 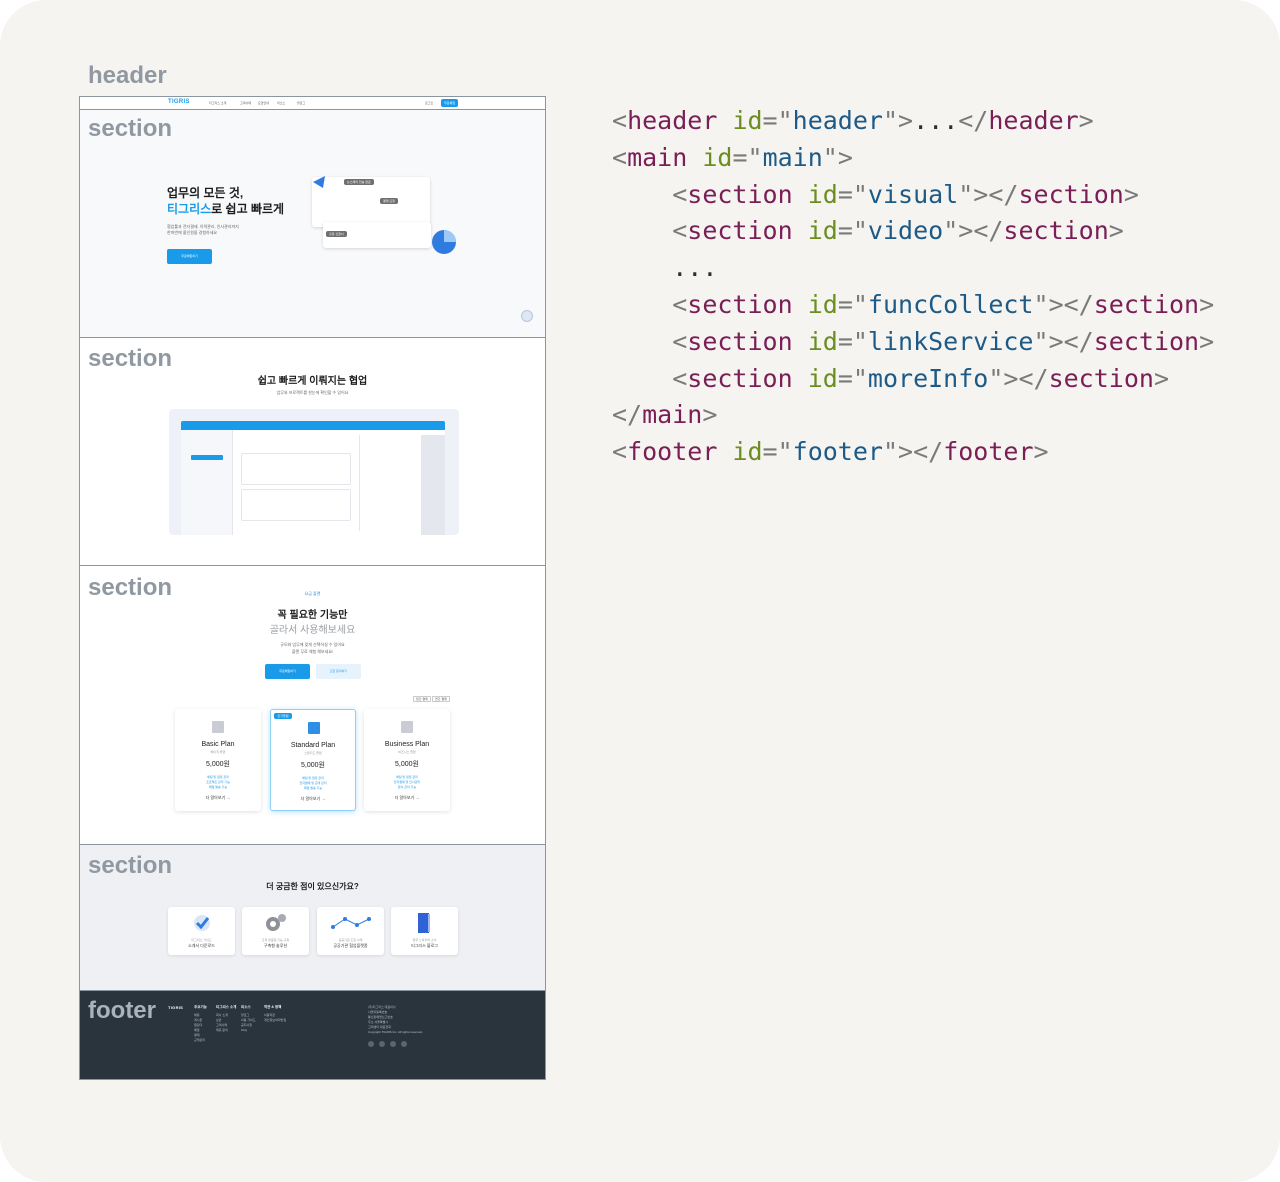 What do you see at coordinates (336, 234) in the screenshot?
I see `visual-bubble-3: 출장 신청서` at bounding box center [336, 234].